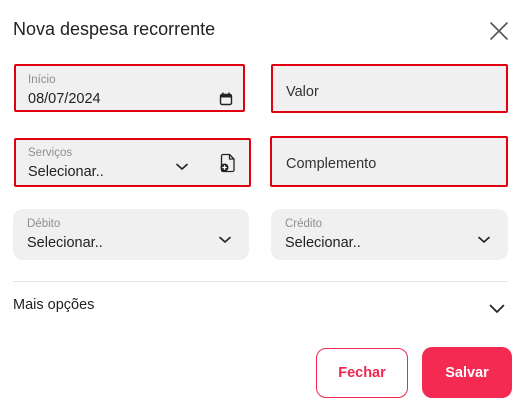 Image resolution: width=524 pixels, height=408 pixels. I want to click on debito-label: Débito, so click(44, 224).